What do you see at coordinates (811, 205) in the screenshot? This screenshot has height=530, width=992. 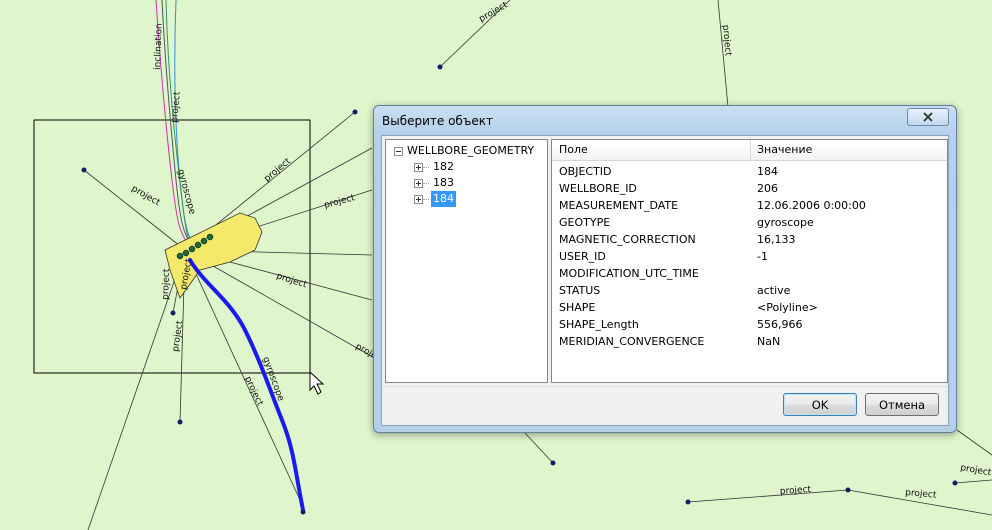 I see `field-value: 12.06.2006 0:00:00` at bounding box center [811, 205].